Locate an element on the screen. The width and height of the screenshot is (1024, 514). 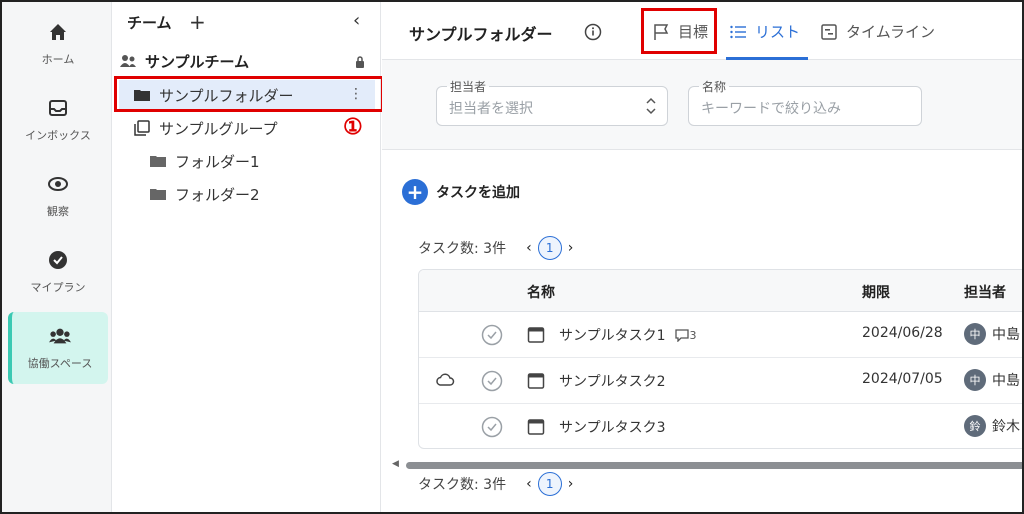
team-icon is located at coordinates (128, 61).